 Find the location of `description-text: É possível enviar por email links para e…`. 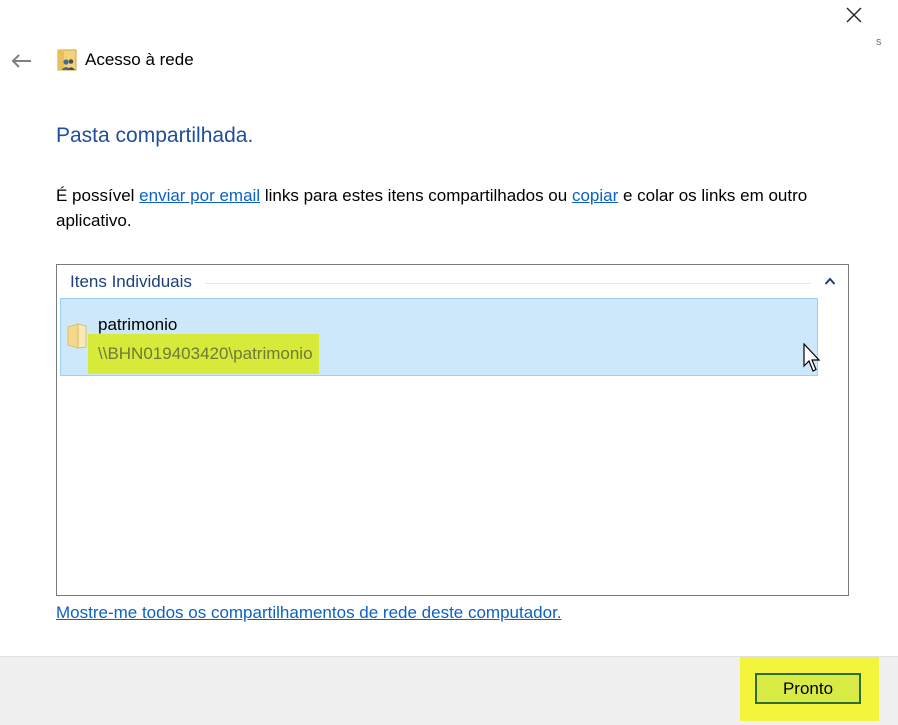

description-text: É possível enviar por email links para e… is located at coordinates (456, 208).